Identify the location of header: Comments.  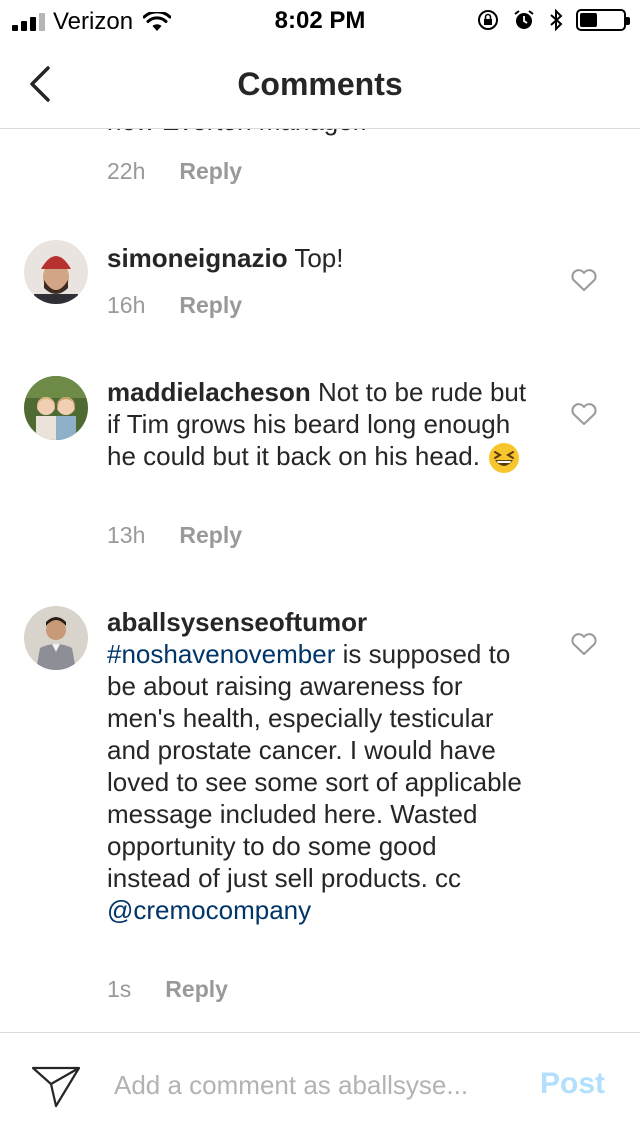
(320, 84).